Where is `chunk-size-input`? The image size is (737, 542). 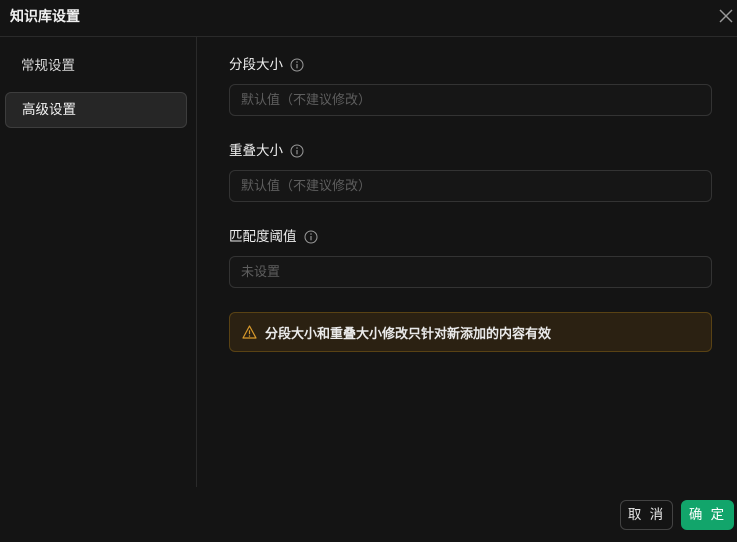
chunk-size-input is located at coordinates (470, 100).